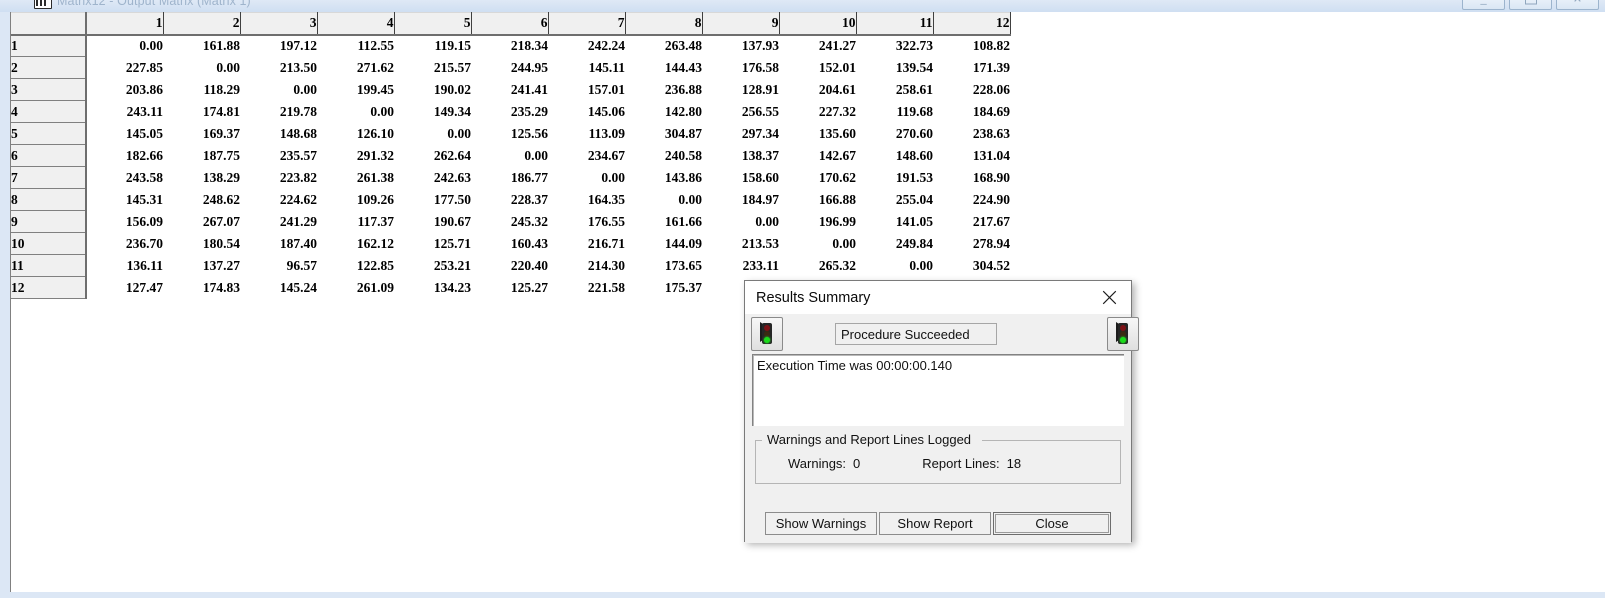 This screenshot has height=608, width=1605. What do you see at coordinates (509, 133) in the screenshot?
I see `matrix-cell: 125.56` at bounding box center [509, 133].